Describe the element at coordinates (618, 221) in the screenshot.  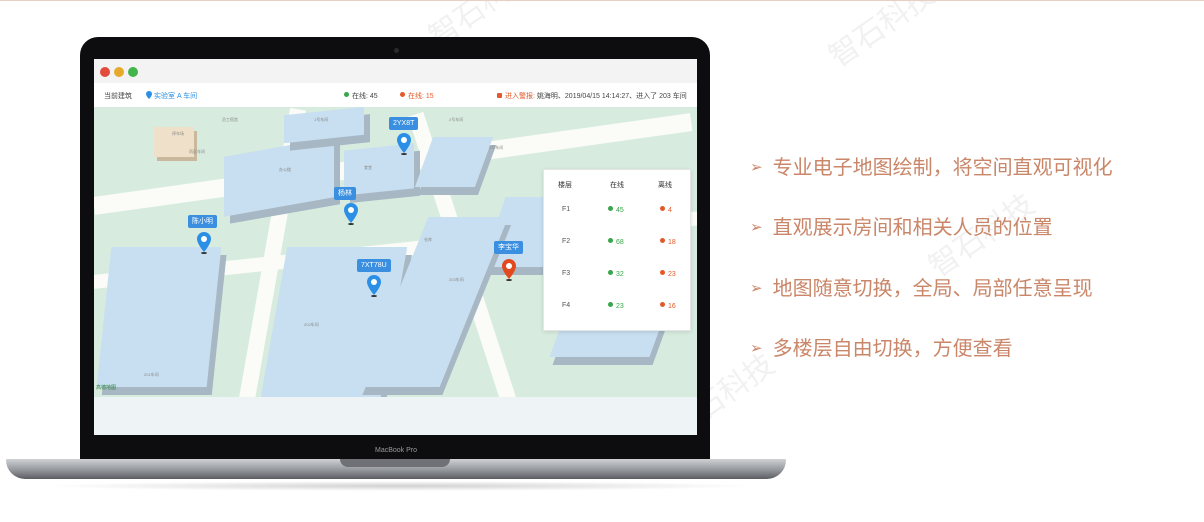
I see `floor-row: F1 45 4` at that location.